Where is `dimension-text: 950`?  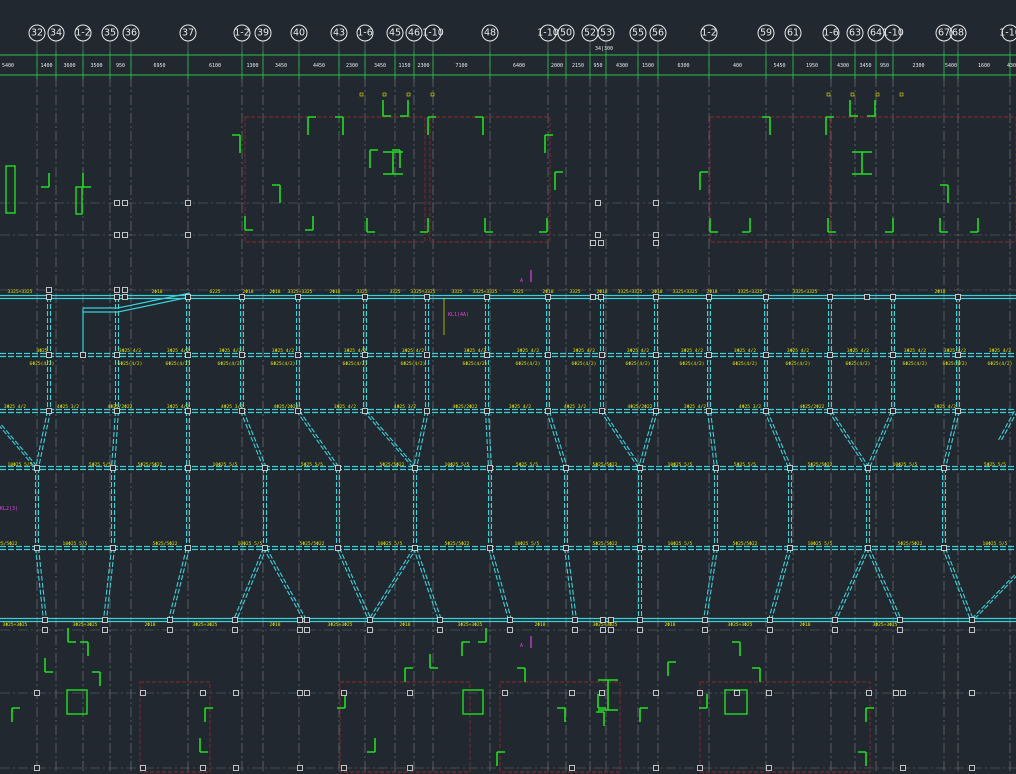 dimension-text: 950 is located at coordinates (597, 66).